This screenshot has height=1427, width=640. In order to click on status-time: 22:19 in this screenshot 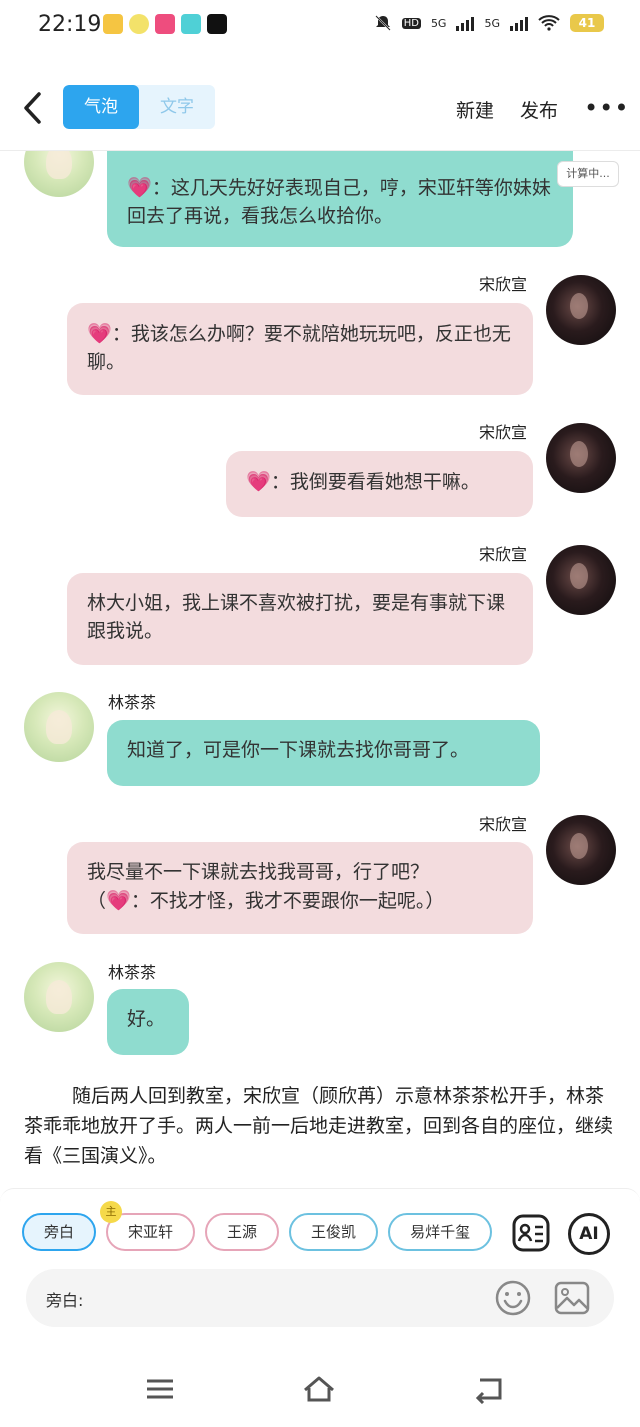, I will do `click(70, 24)`.